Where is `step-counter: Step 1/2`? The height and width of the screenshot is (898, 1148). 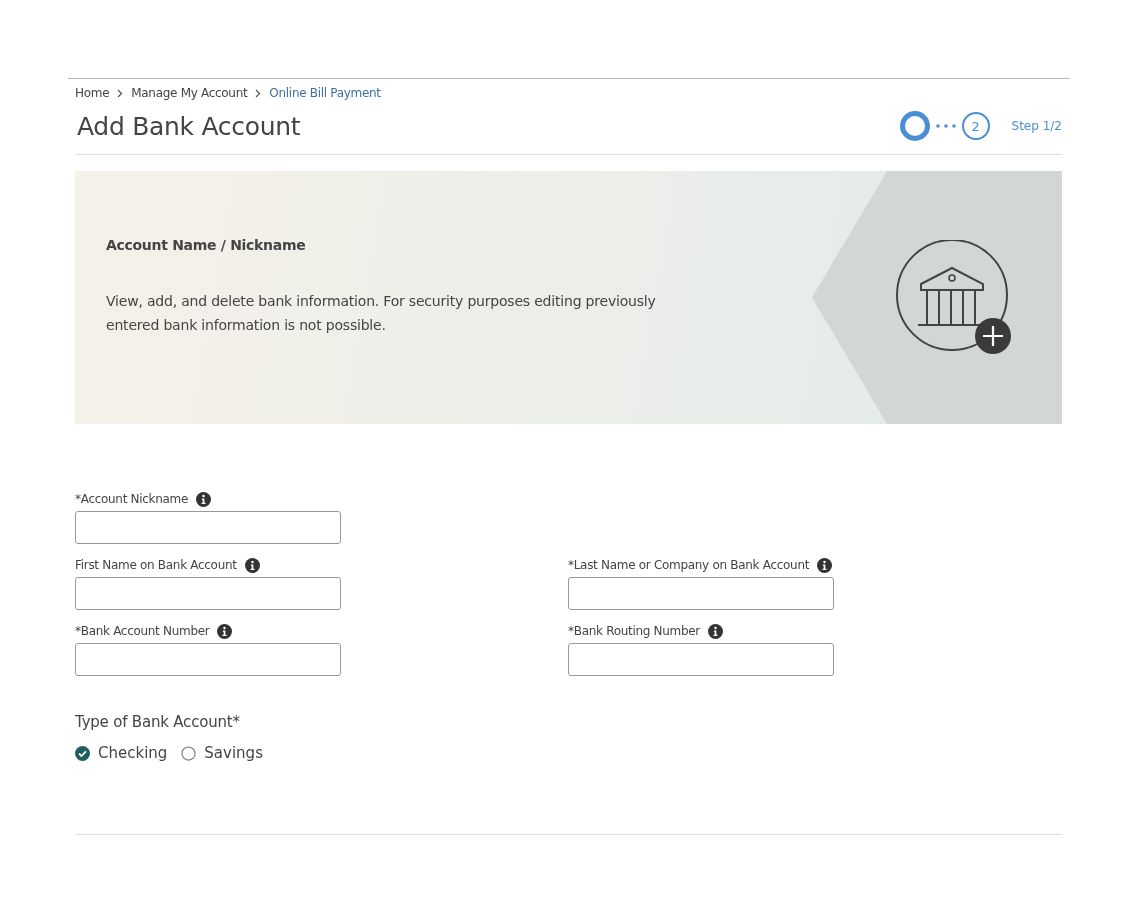 step-counter: Step 1/2 is located at coordinates (1036, 126).